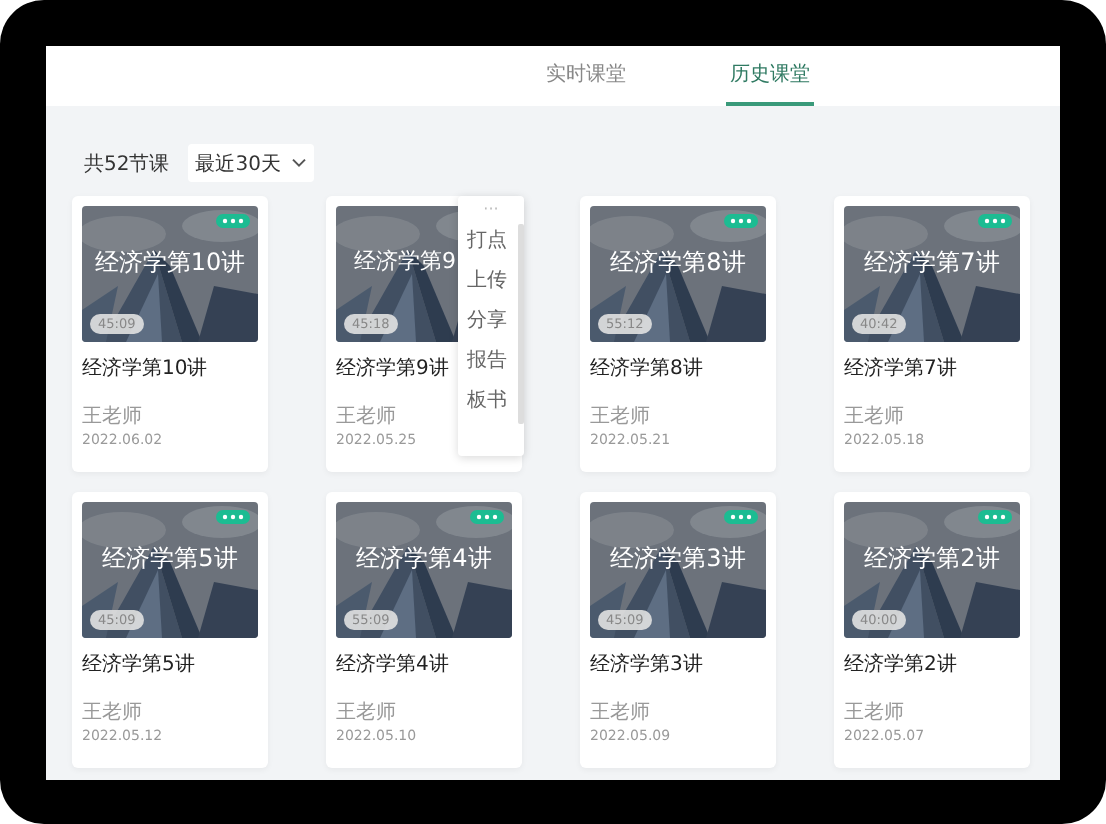  I want to click on cover-title: 经济学第2讲, so click(932, 559).